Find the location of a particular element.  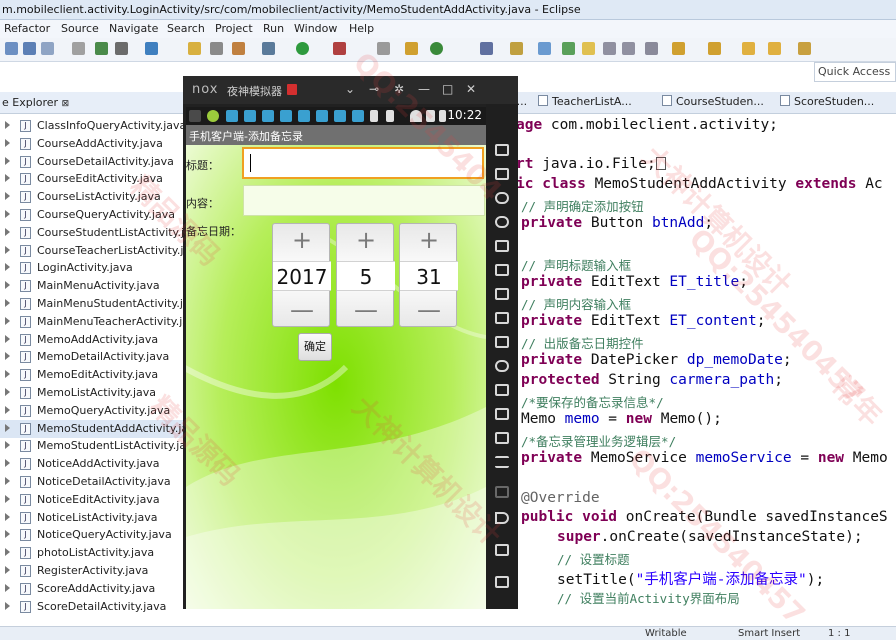

annotation-next-icon is located at coordinates (678, 48).